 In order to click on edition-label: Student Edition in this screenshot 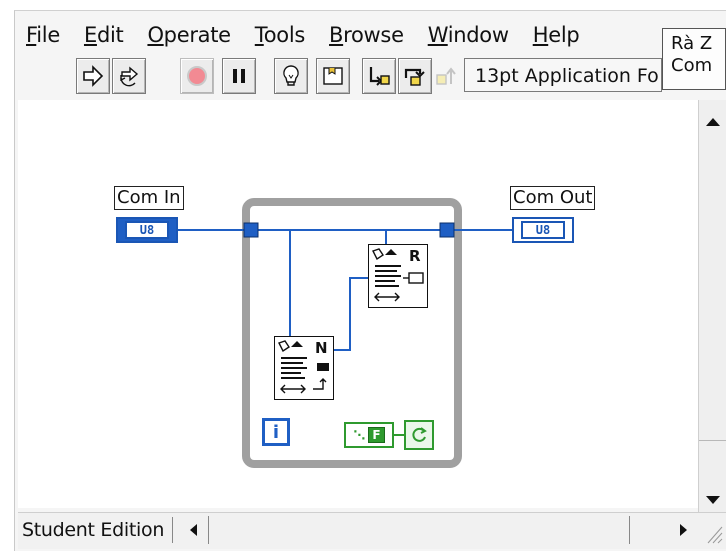, I will do `click(98, 530)`.